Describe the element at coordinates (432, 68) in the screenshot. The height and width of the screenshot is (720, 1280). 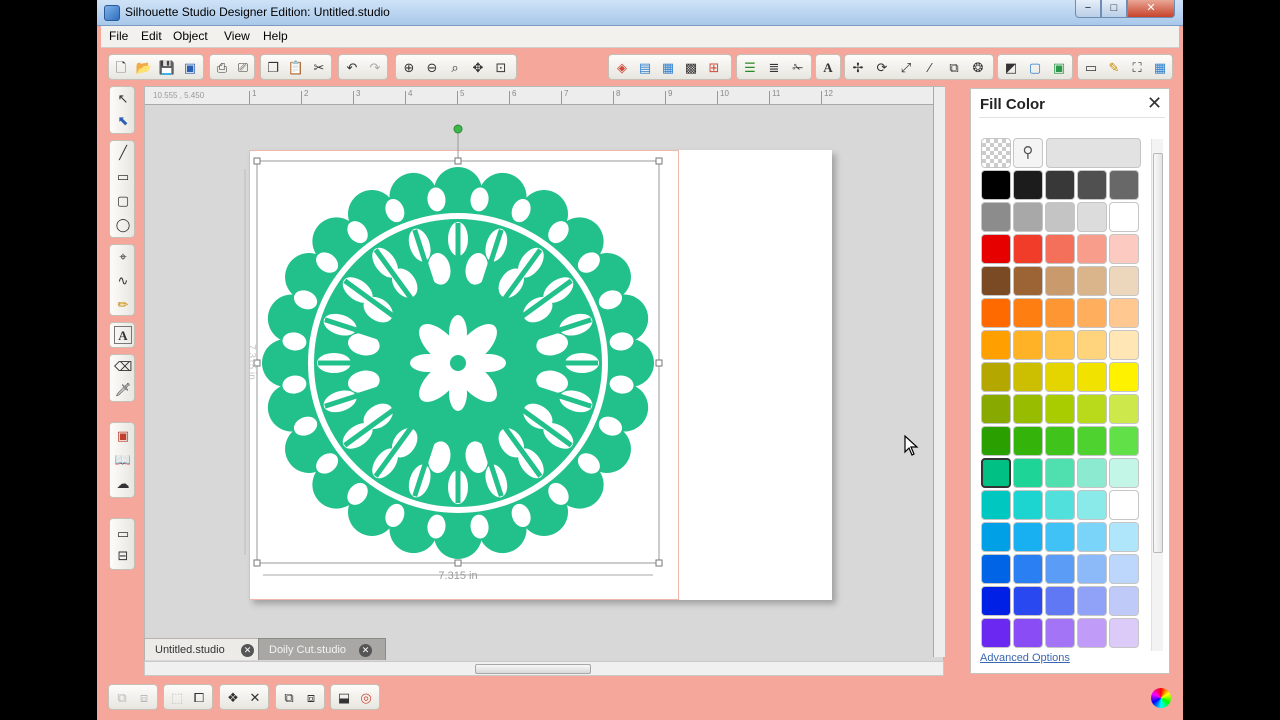
I see `zoom-out-icon: ⊖` at that location.